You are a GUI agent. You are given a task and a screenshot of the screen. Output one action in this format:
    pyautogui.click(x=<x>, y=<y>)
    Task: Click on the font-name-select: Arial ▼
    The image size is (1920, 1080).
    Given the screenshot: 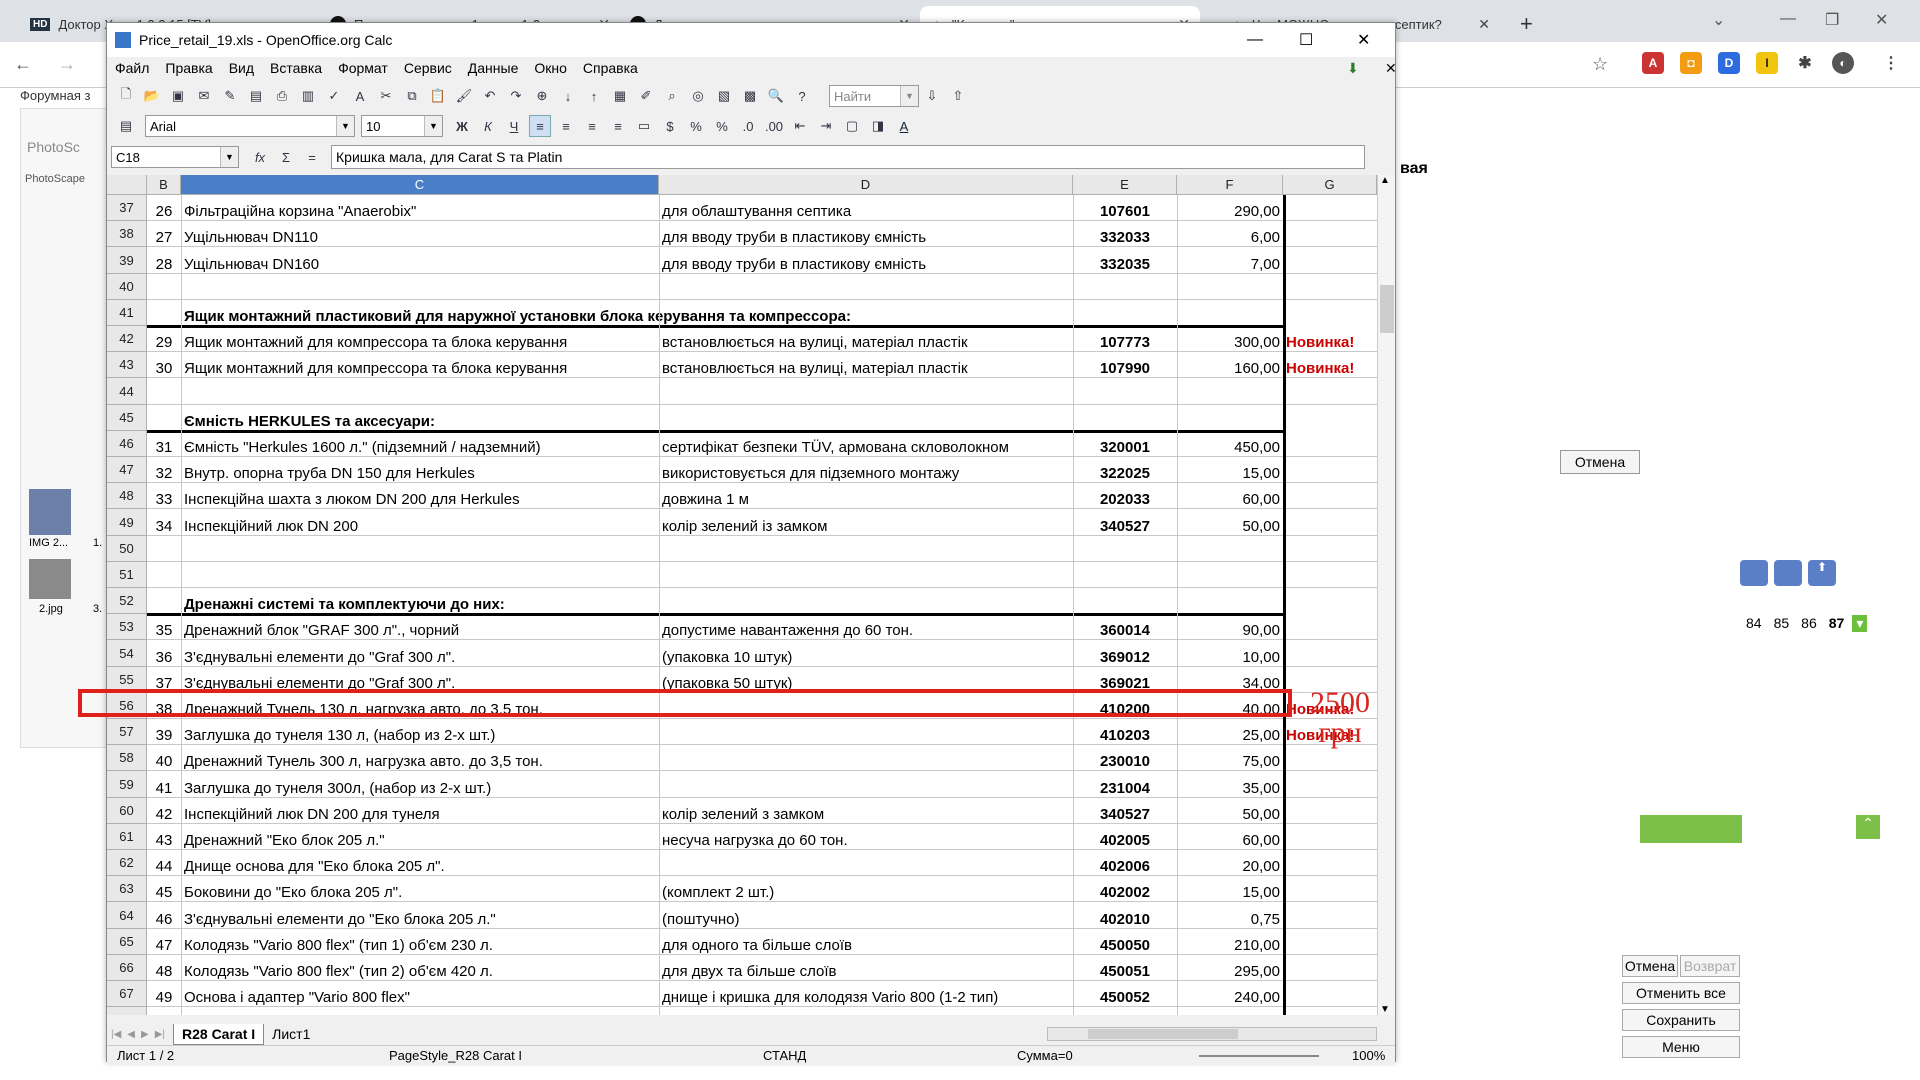 What is the action you would take?
    pyautogui.click(x=250, y=126)
    